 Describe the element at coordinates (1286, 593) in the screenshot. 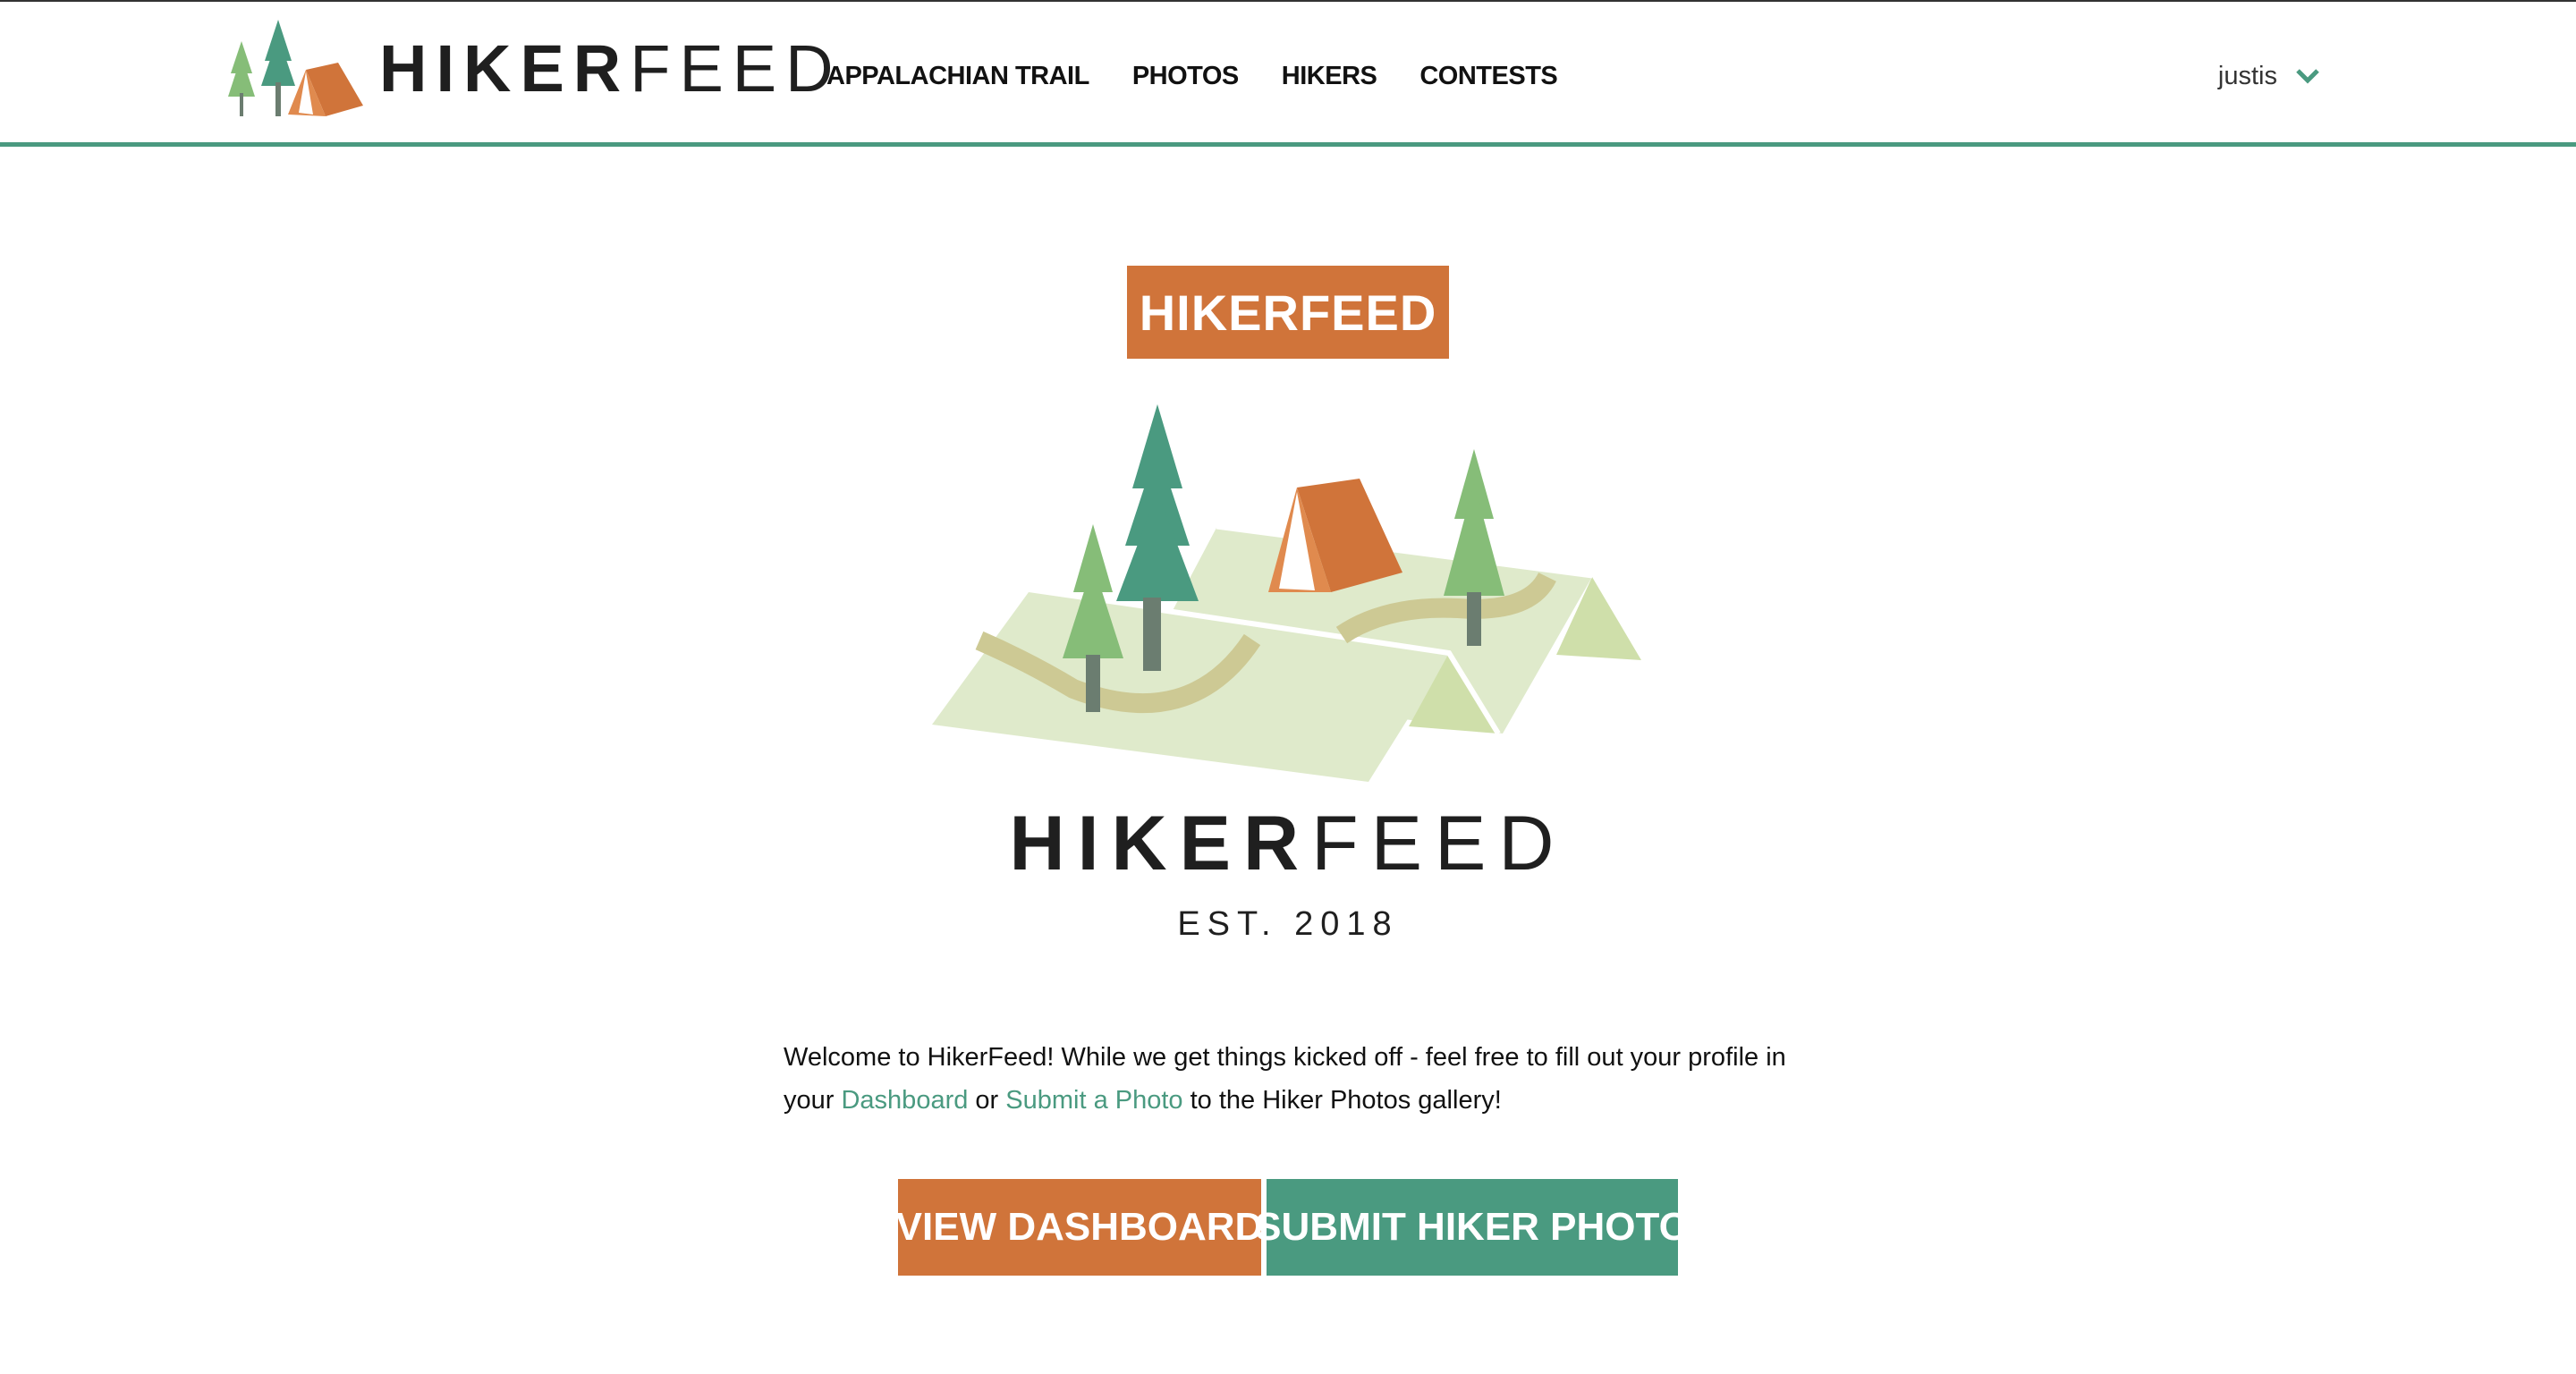

I see `campsite-map-illustration` at that location.